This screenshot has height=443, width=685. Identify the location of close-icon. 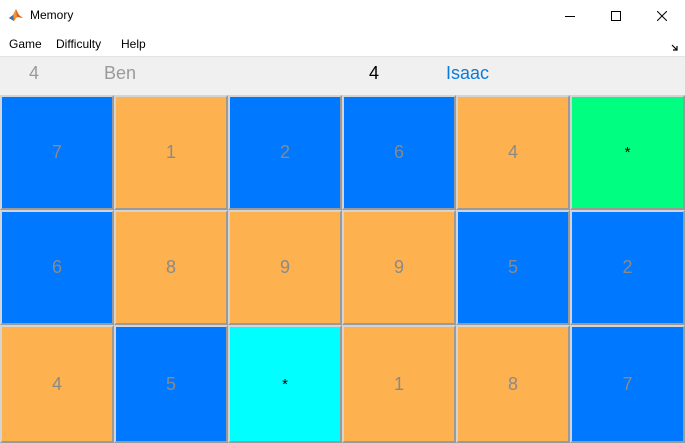
(662, 15).